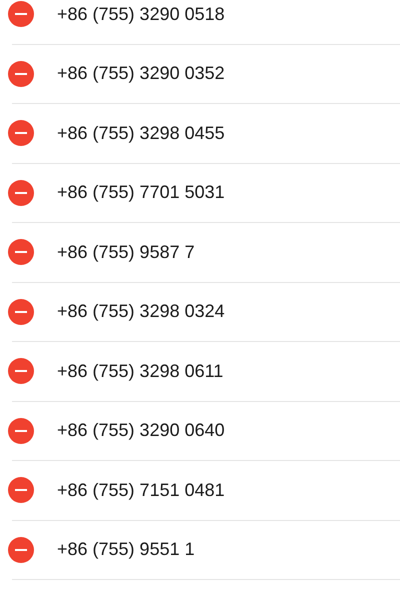 This screenshot has width=400, height=600. What do you see at coordinates (141, 312) in the screenshot?
I see `phone-number: +86 (755) 3298 0324` at bounding box center [141, 312].